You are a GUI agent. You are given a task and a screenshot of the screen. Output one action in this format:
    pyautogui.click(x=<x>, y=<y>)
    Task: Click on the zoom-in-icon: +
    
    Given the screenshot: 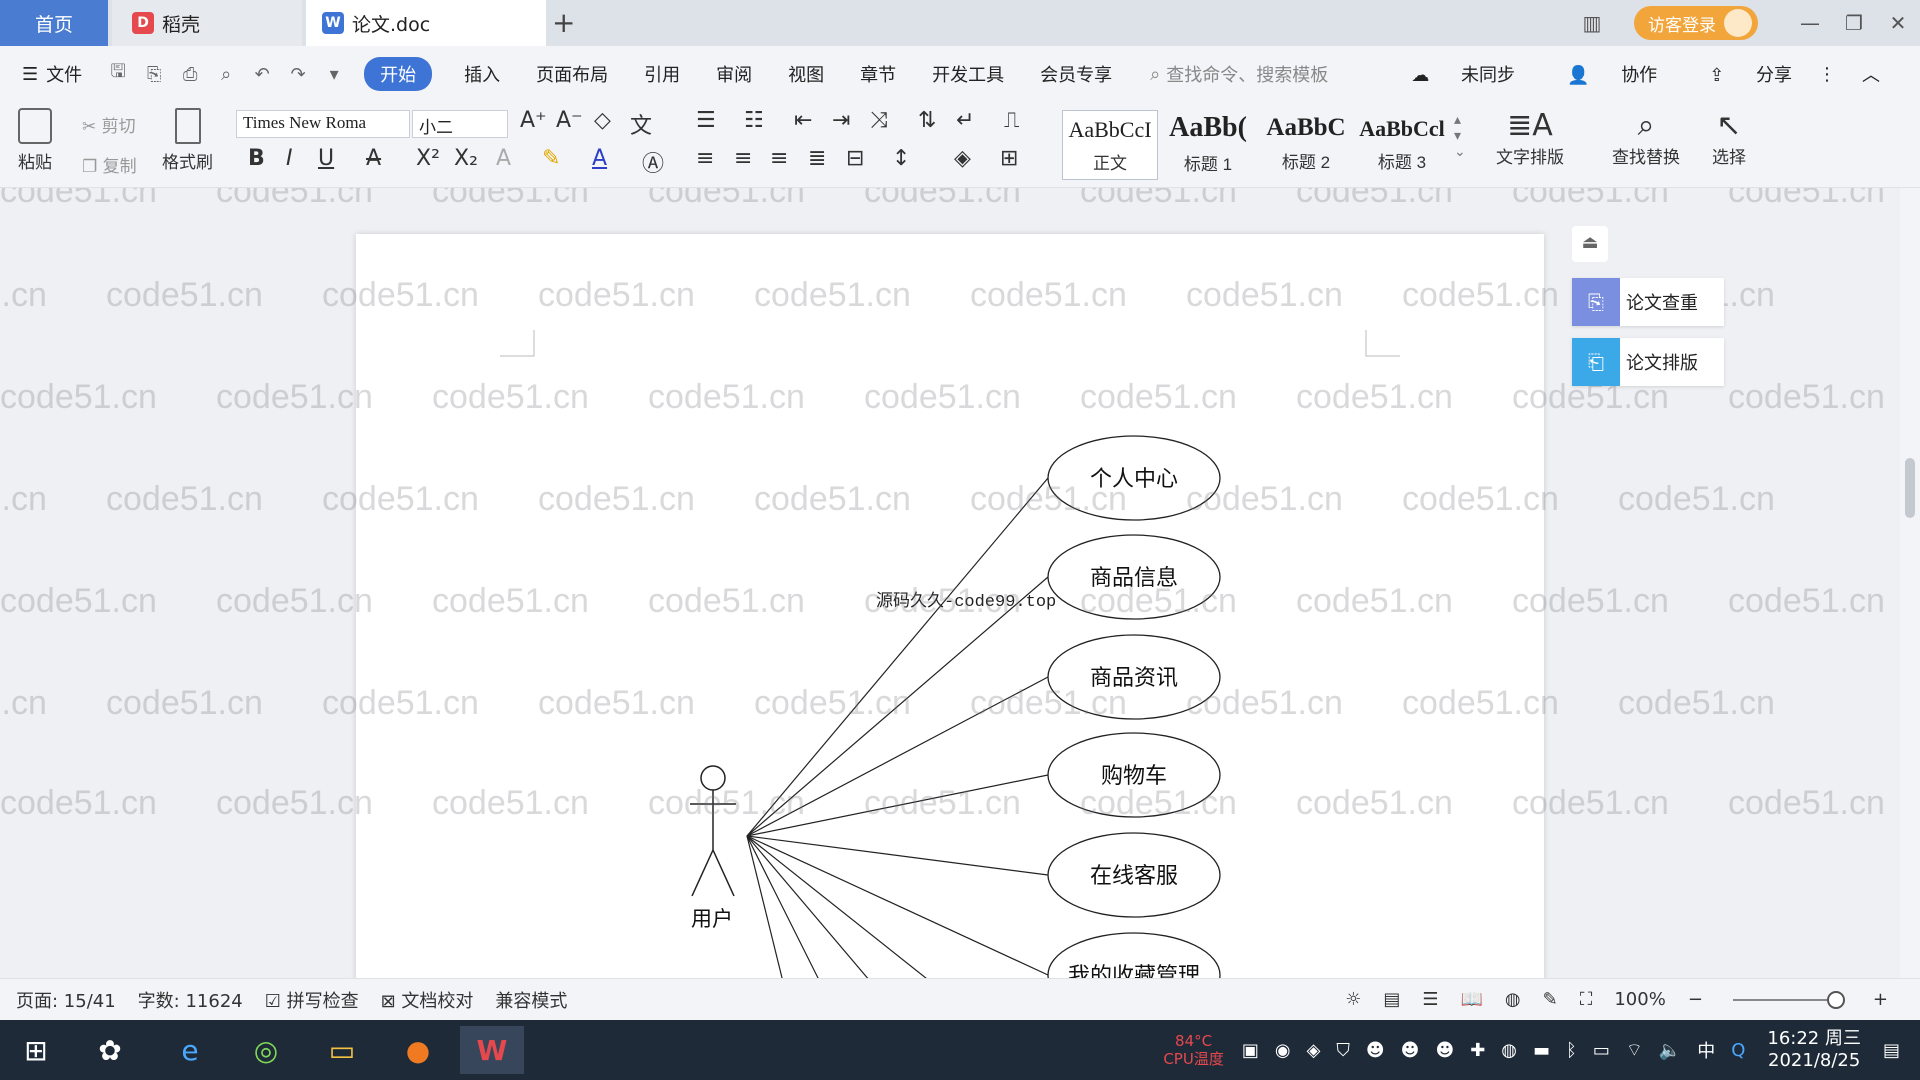 What is the action you would take?
    pyautogui.click(x=1880, y=999)
    